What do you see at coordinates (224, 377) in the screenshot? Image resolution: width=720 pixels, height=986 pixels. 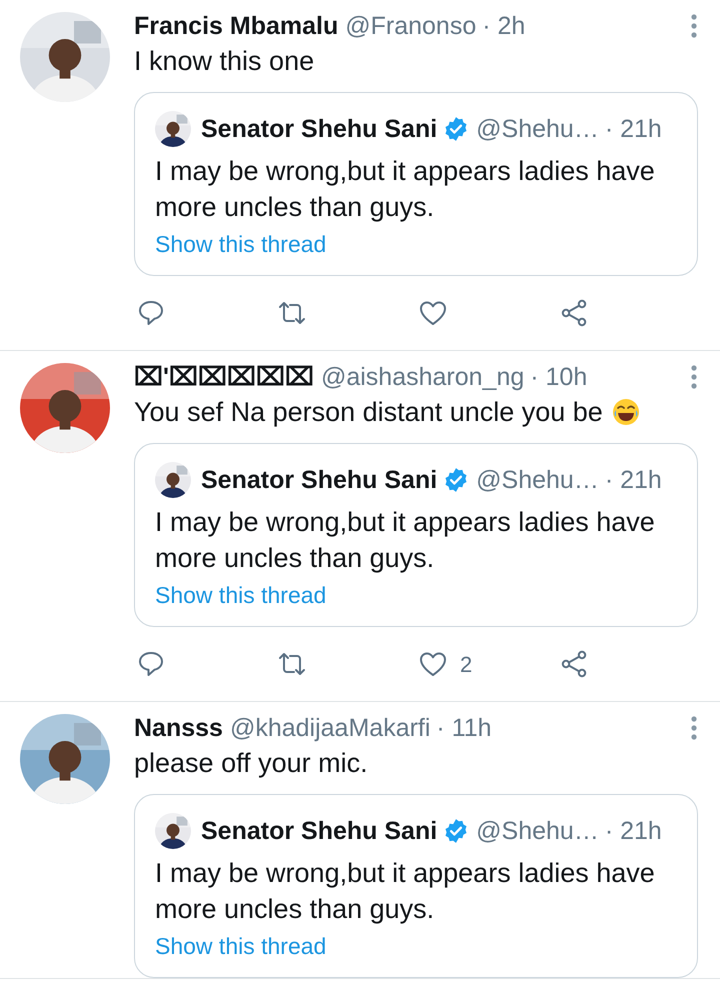 I see `user-name: ⌧'⌧⌧⌧⌧⌧` at bounding box center [224, 377].